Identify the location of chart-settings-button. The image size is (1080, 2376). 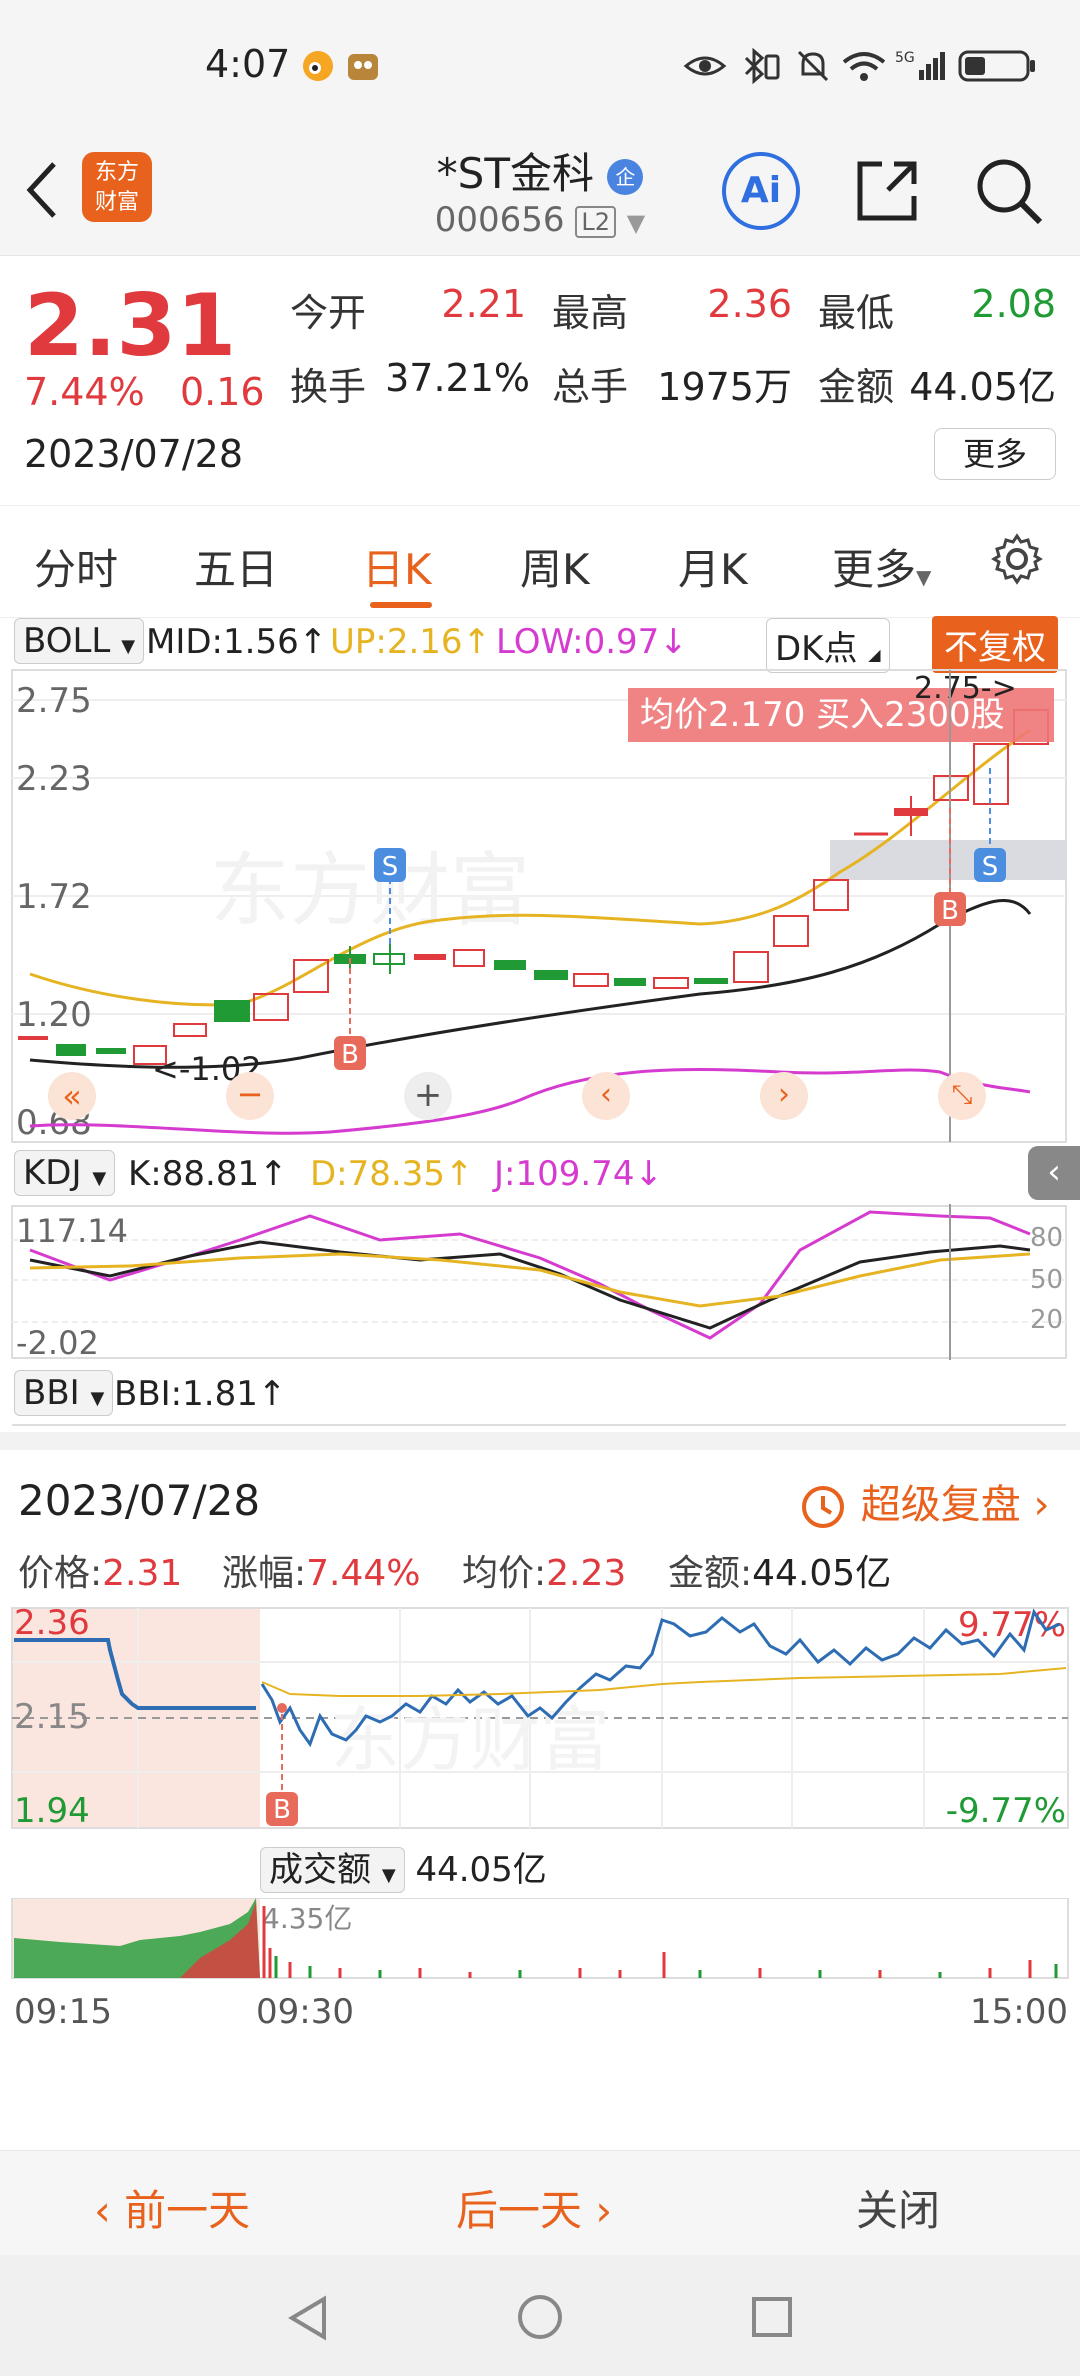
(1017, 559).